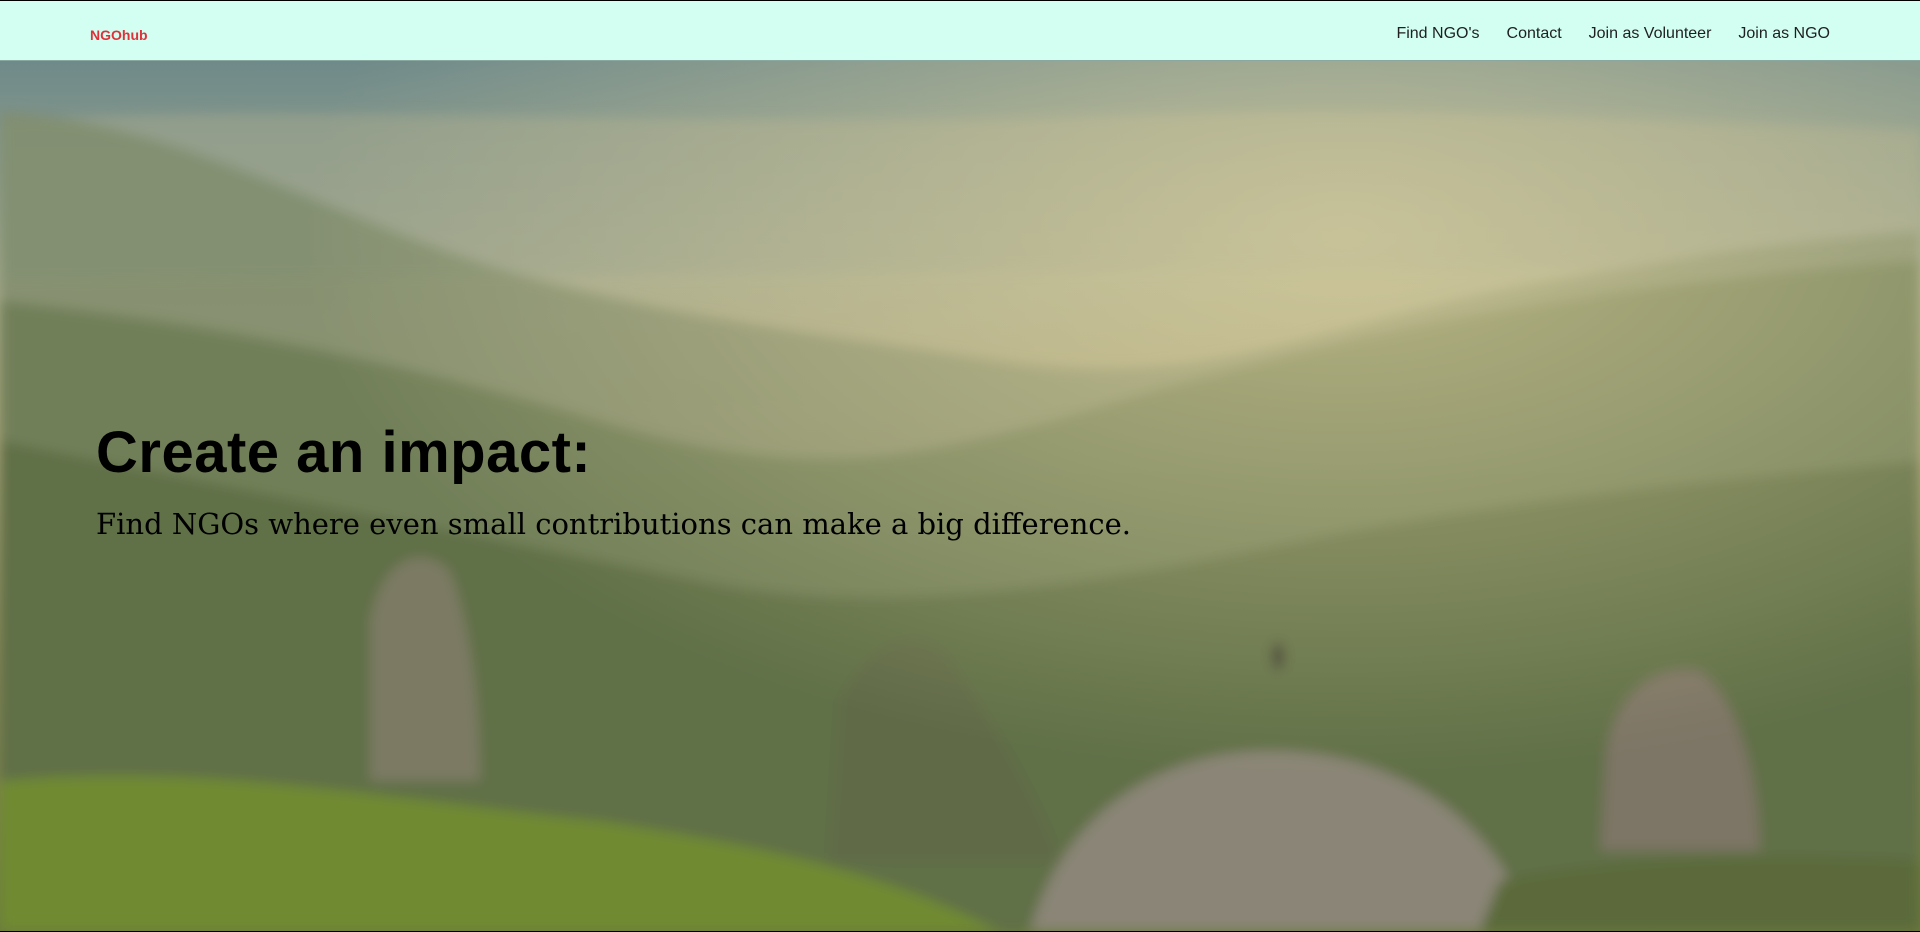 Image resolution: width=1920 pixels, height=932 pixels. I want to click on nav-link-find-ngos: Find NGO's, so click(1437, 34).